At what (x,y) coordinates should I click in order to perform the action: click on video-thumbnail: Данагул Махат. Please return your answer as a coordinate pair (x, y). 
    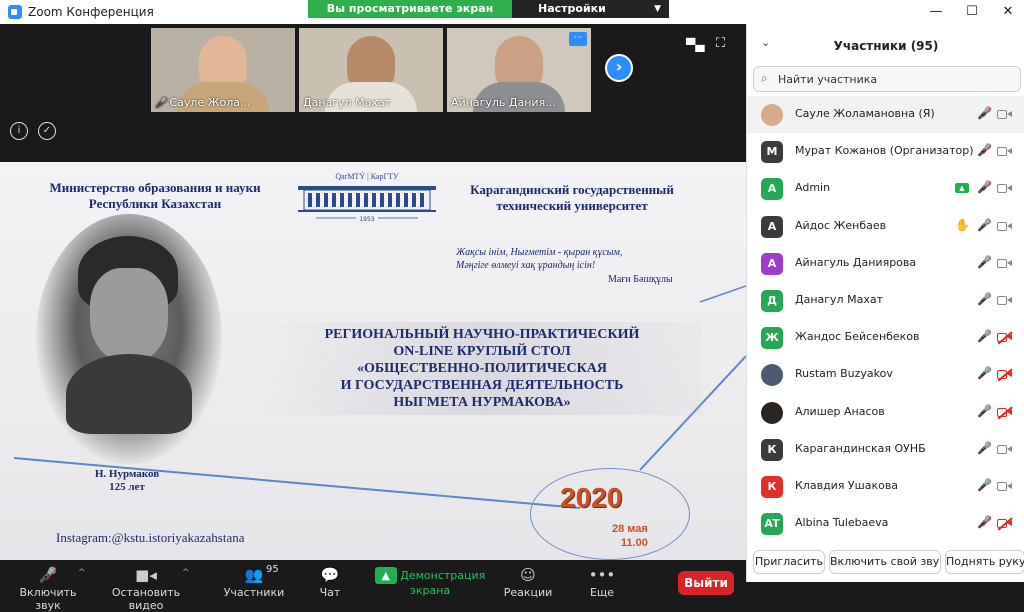
    Looking at the image, I should click on (371, 70).